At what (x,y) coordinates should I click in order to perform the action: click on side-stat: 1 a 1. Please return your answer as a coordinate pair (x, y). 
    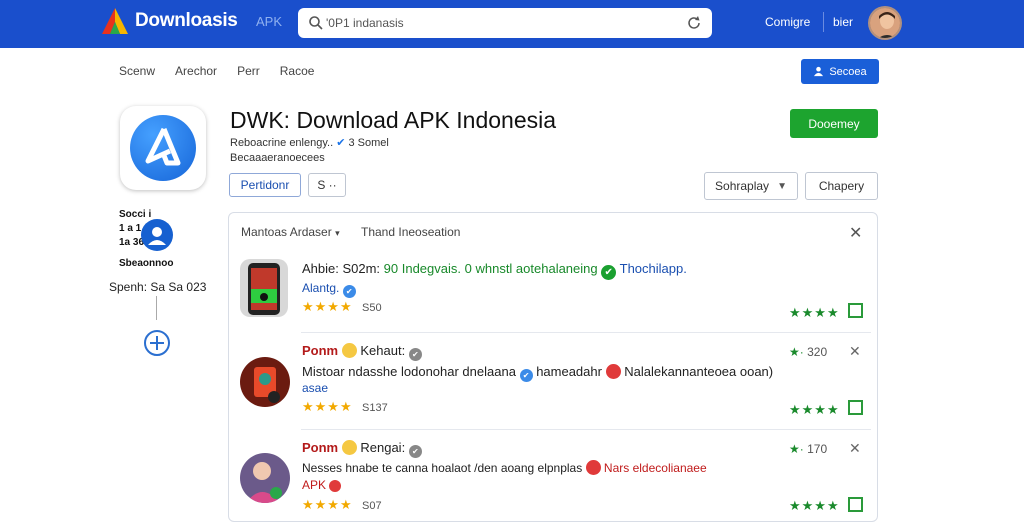
    Looking at the image, I should click on (130, 228).